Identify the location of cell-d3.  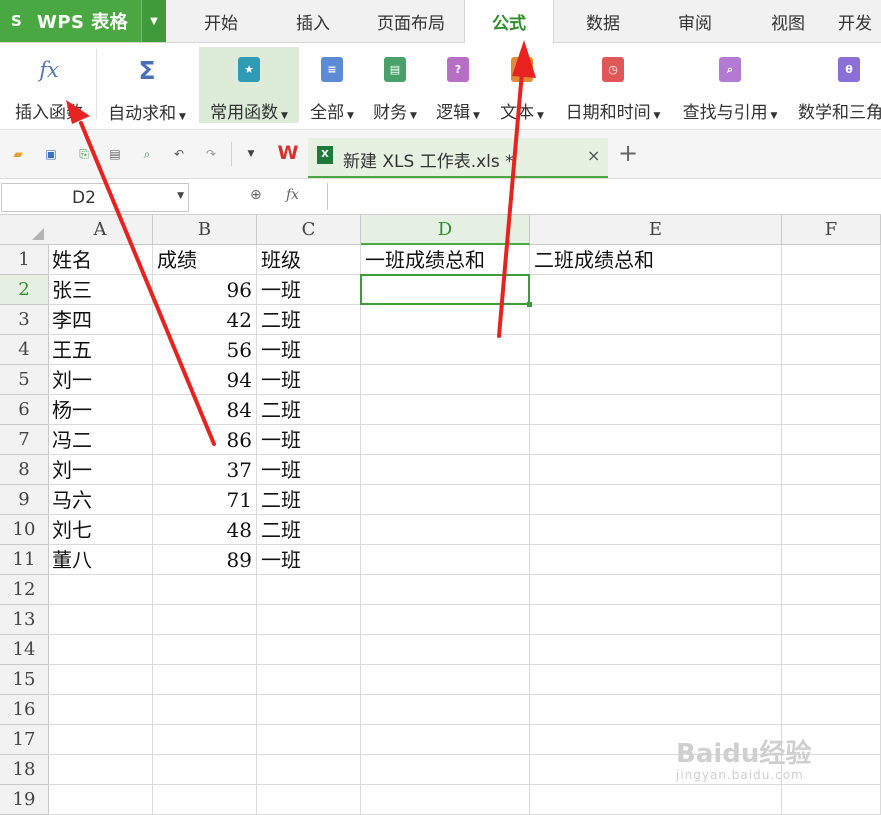
(445, 320).